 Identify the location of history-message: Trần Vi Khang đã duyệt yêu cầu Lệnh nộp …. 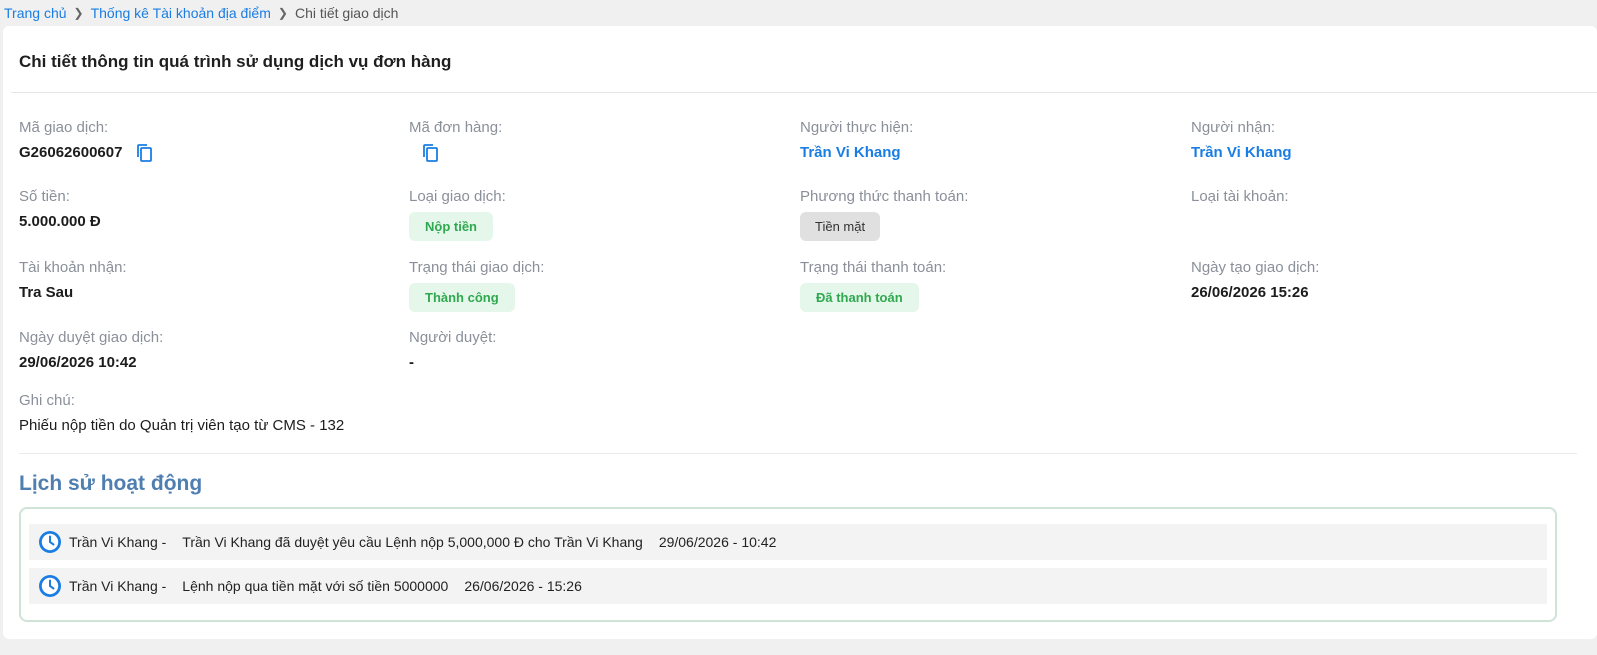
(412, 542).